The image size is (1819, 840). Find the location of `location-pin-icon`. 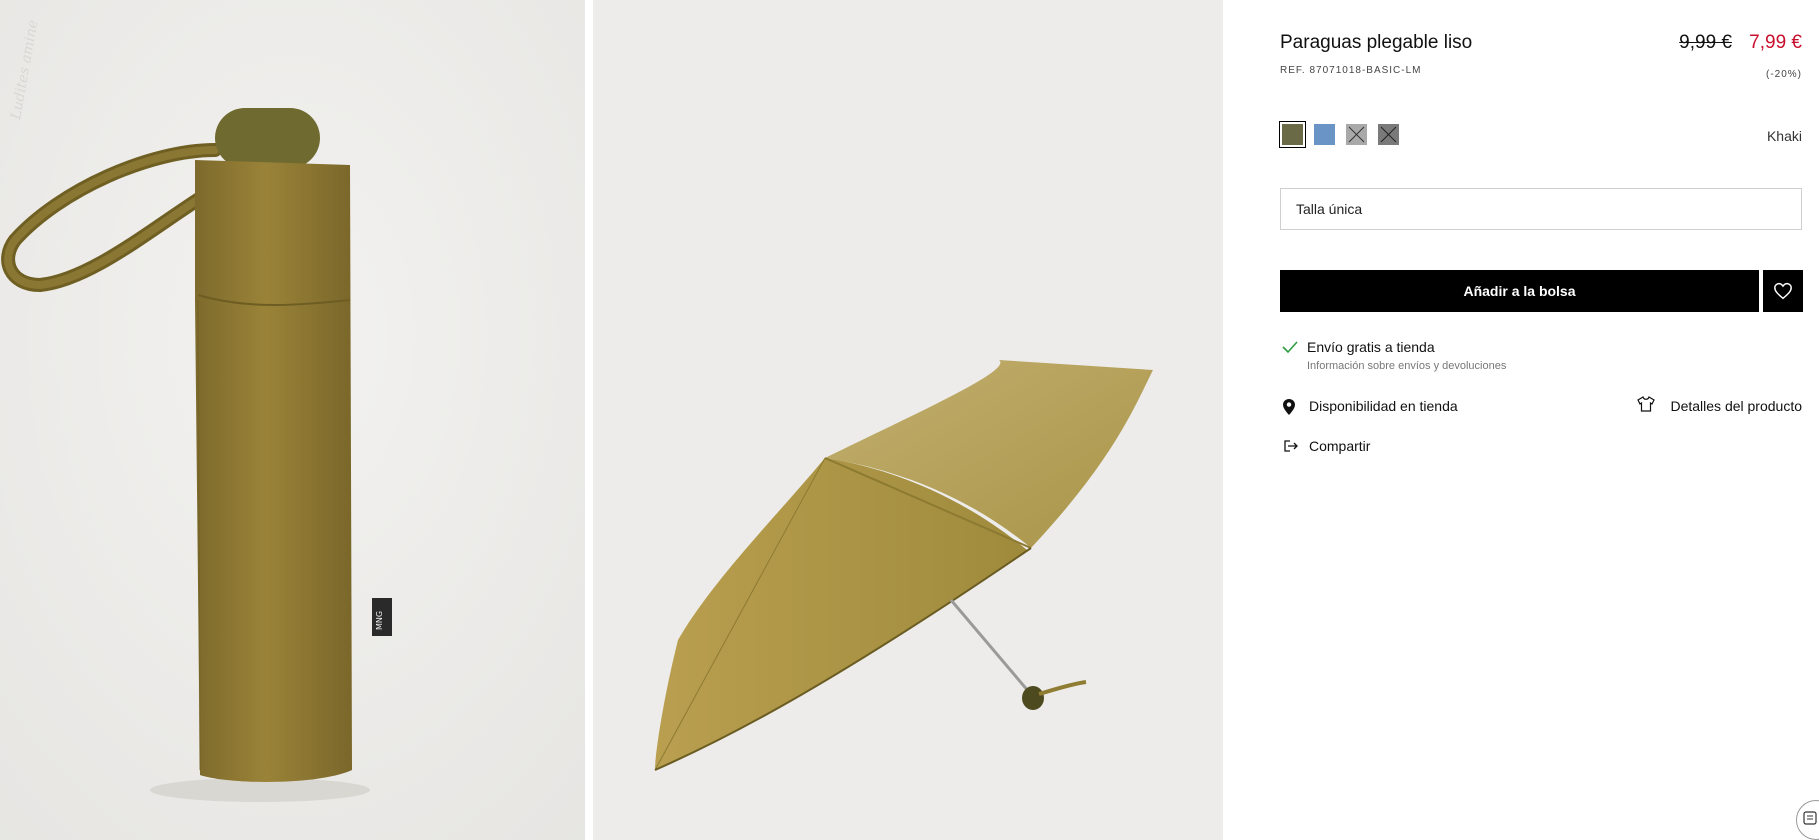

location-pin-icon is located at coordinates (1289, 407).